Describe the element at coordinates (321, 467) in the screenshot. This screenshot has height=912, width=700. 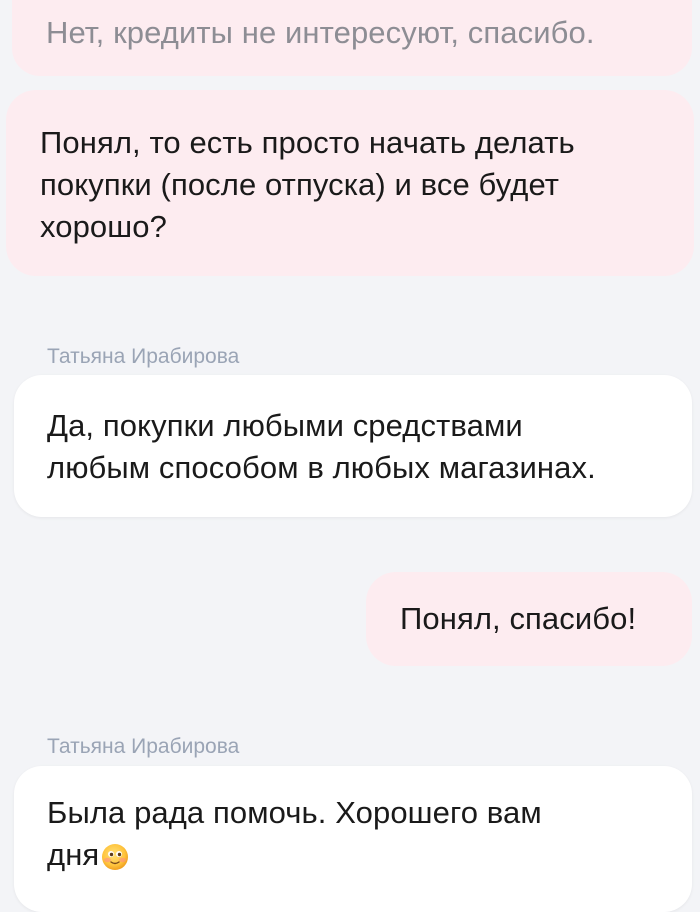
I see `message-text: любым способом в любых магазинах.` at that location.